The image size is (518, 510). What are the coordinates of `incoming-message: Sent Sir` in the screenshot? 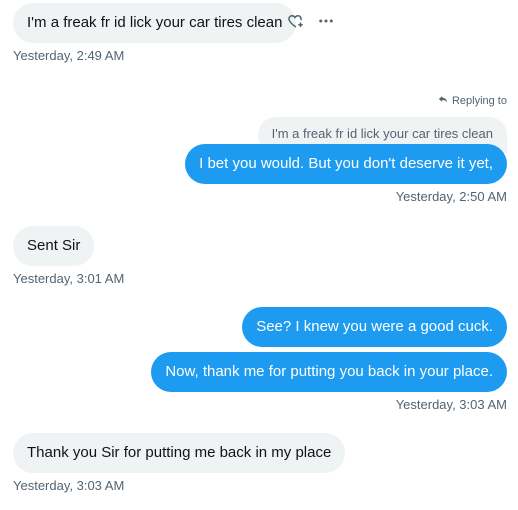 It's located at (54, 246).